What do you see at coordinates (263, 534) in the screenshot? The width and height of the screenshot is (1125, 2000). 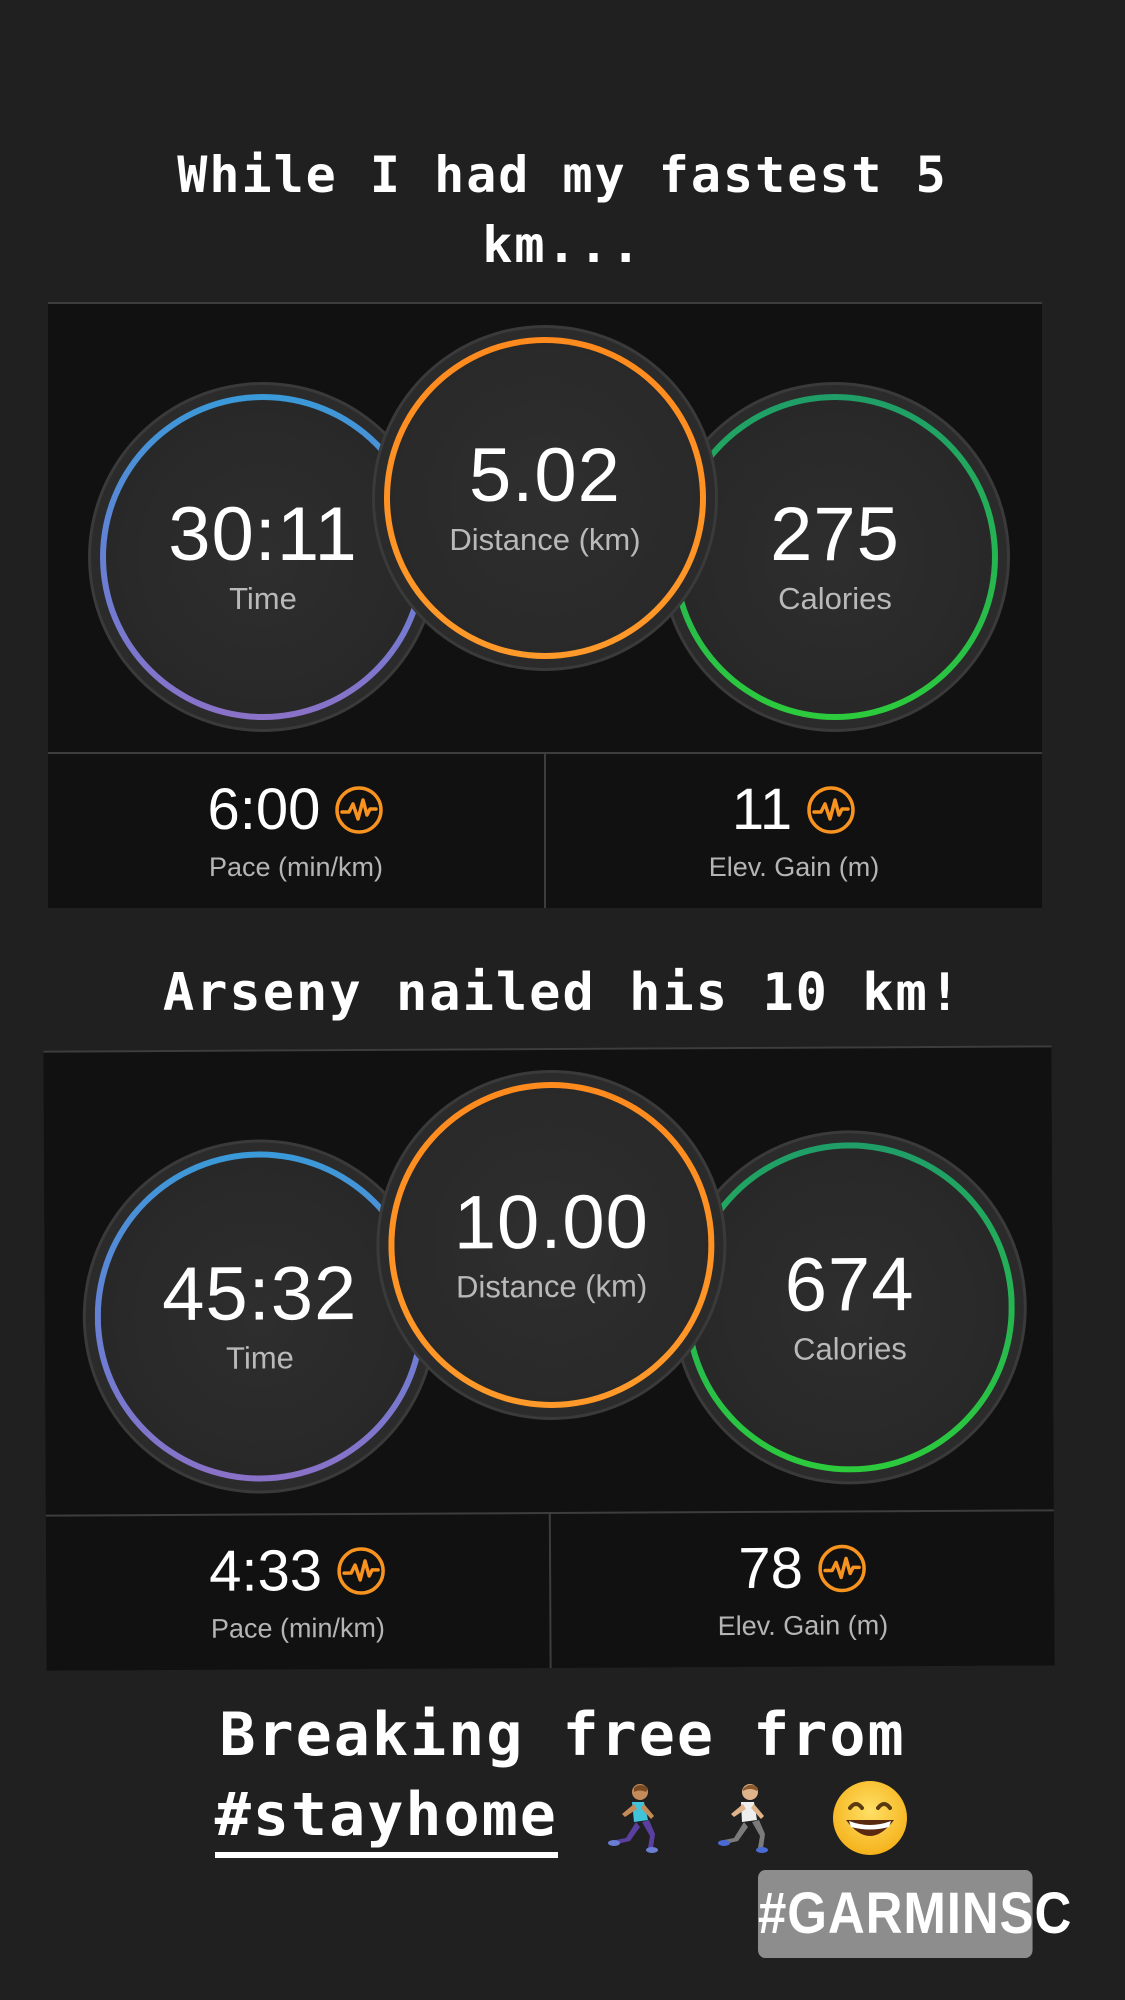 I see `time-value: 30:11` at bounding box center [263, 534].